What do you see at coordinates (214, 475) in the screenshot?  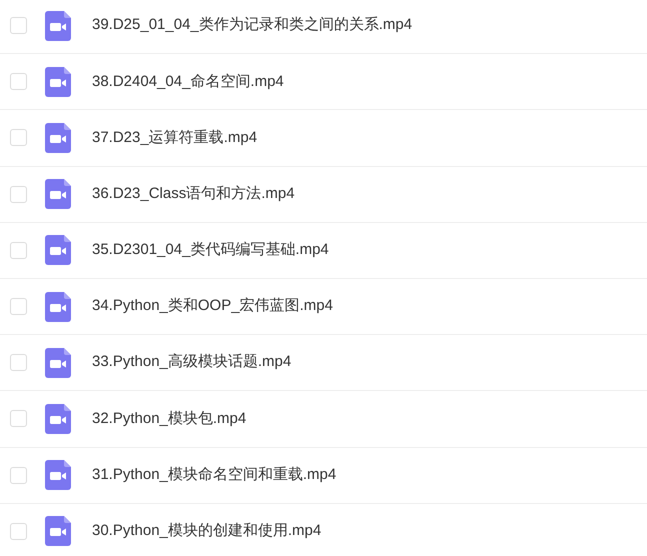 I see `file-name: 31.Python_模块命名空间和重载.mp4` at bounding box center [214, 475].